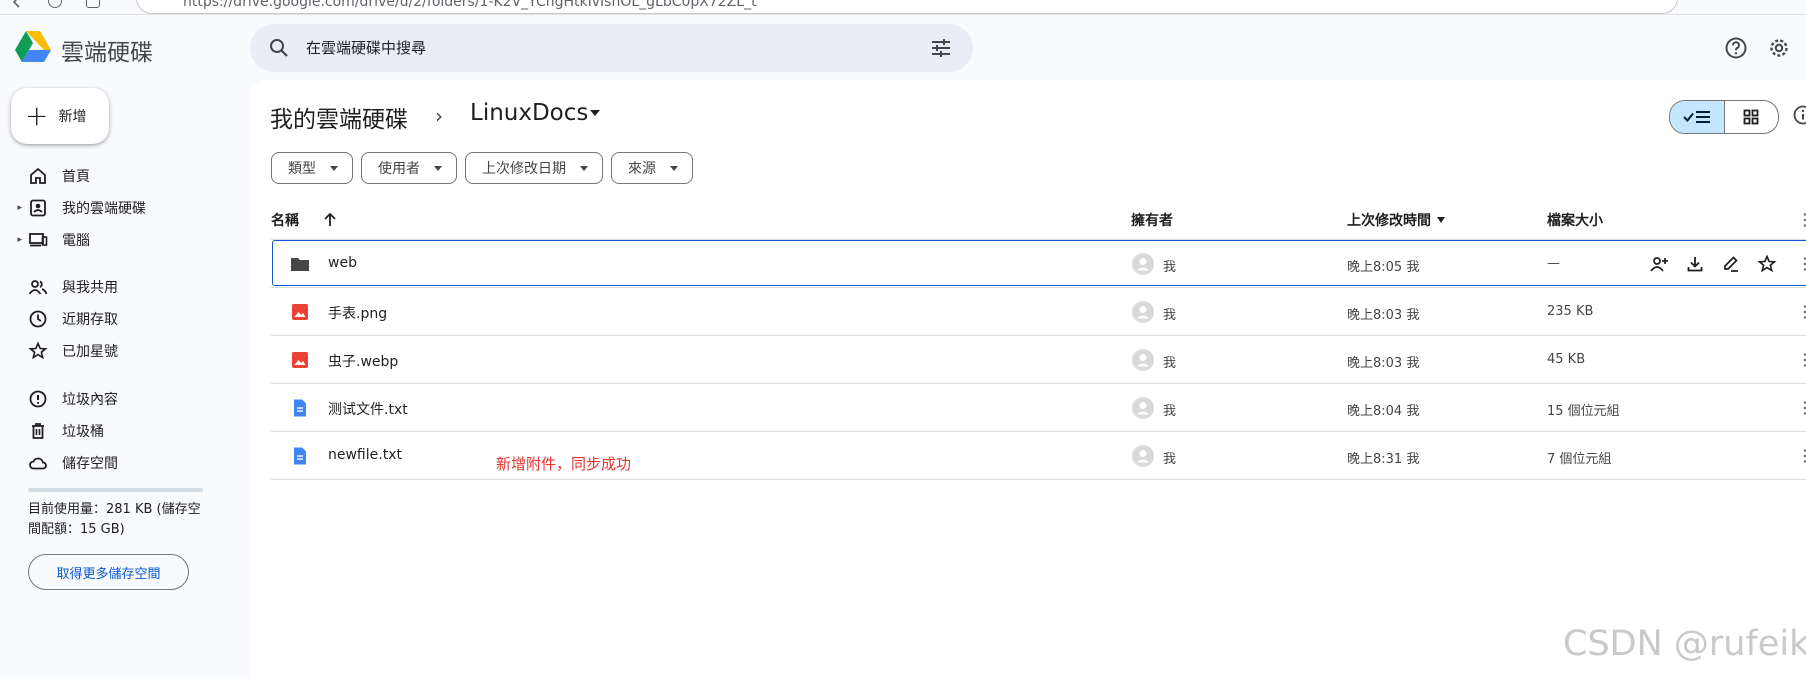  What do you see at coordinates (120, 240) in the screenshot?
I see `sidebar-item-computers: ▸ 電腦` at bounding box center [120, 240].